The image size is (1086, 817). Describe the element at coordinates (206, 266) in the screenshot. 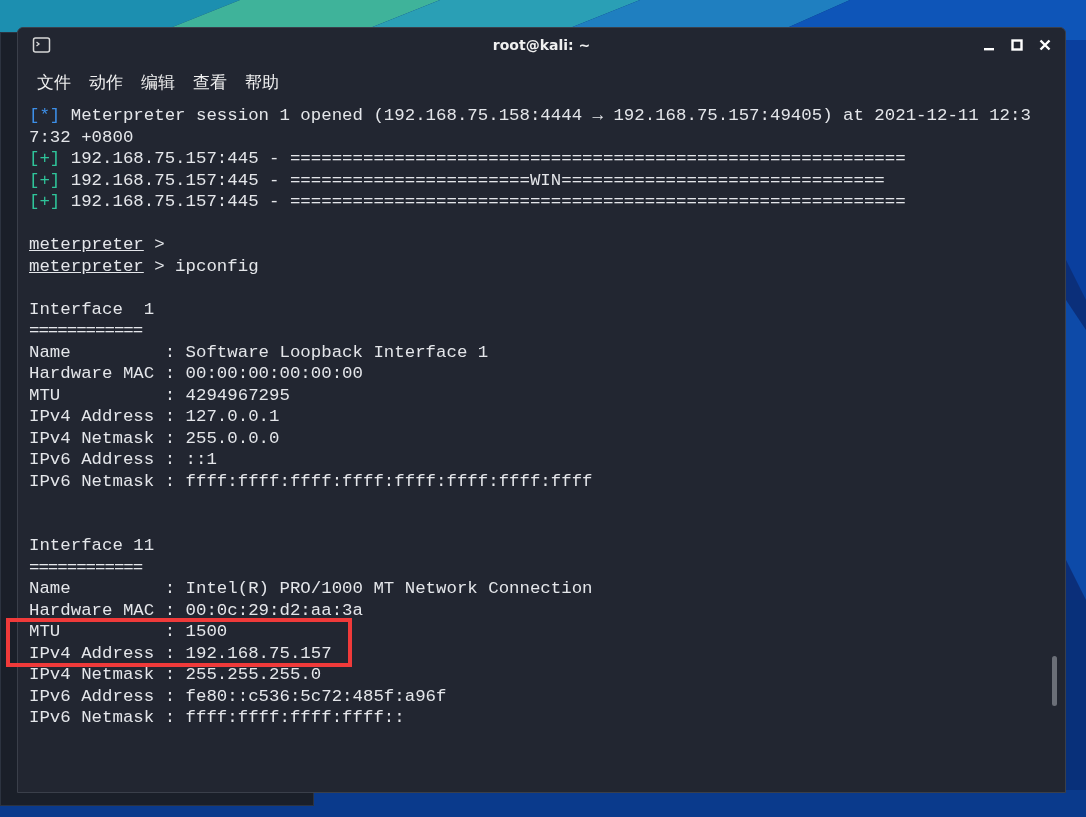

I see `command-text: > ipconfig` at that location.